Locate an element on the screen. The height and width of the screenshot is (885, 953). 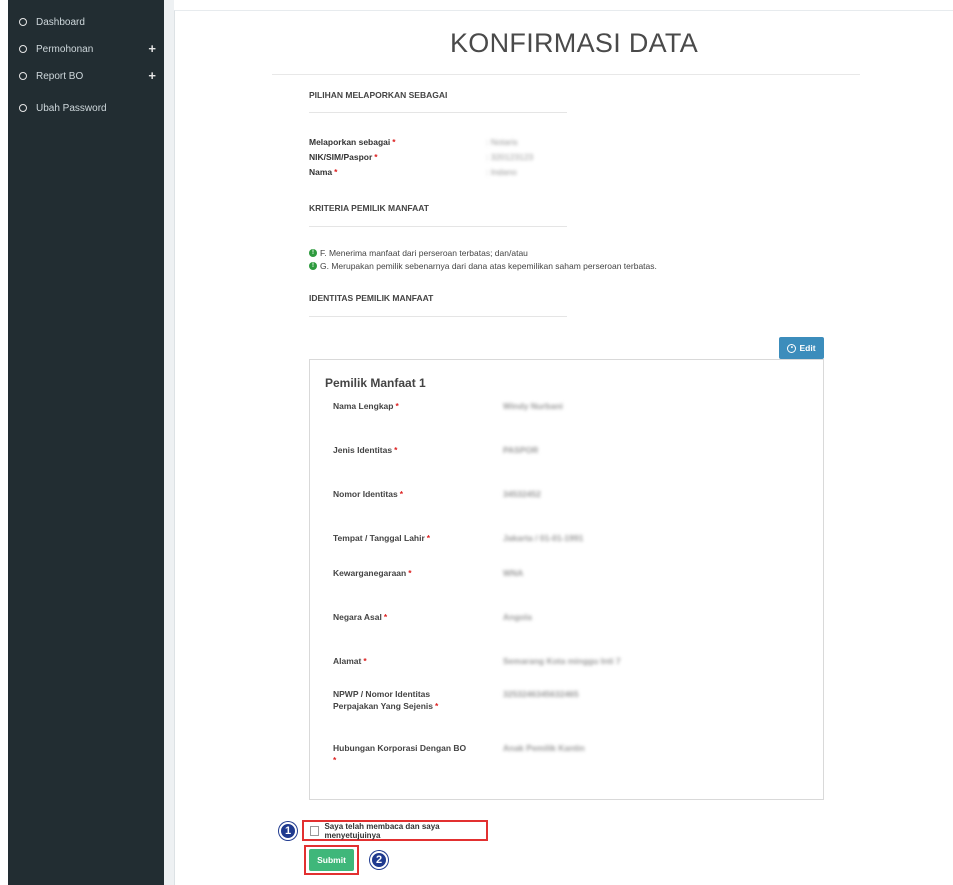
owner-field-value: WNA is located at coordinates (513, 573).